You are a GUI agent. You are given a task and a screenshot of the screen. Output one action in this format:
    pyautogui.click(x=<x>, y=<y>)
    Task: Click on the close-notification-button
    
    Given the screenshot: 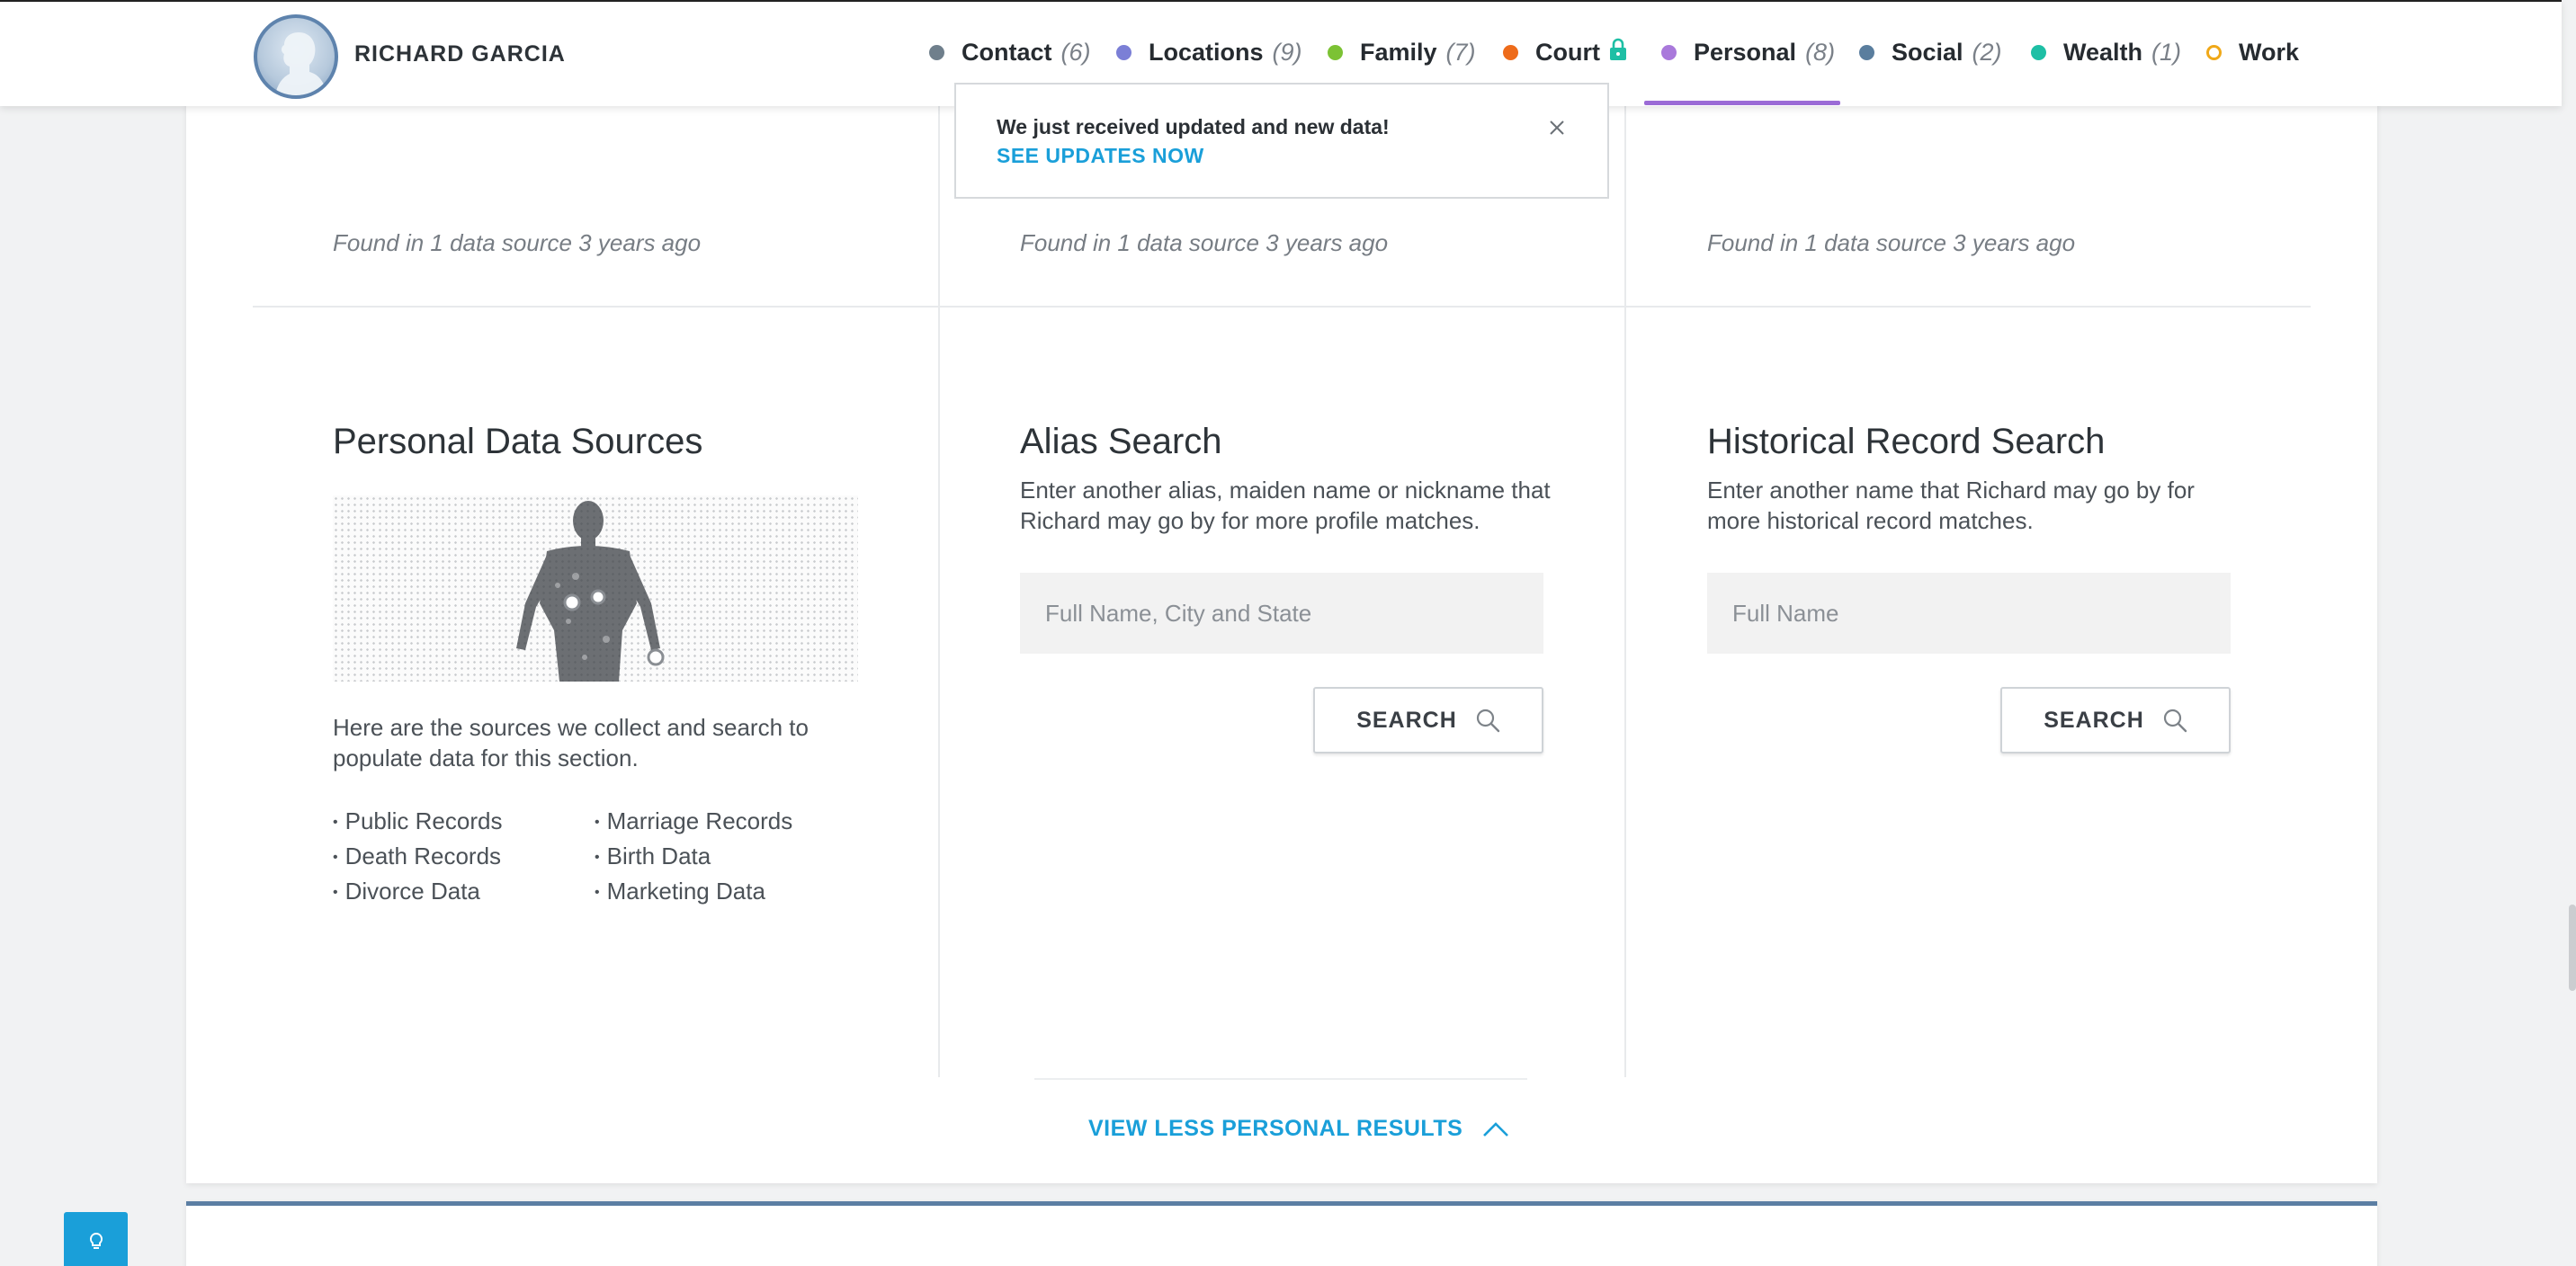 What is the action you would take?
    pyautogui.click(x=1557, y=128)
    